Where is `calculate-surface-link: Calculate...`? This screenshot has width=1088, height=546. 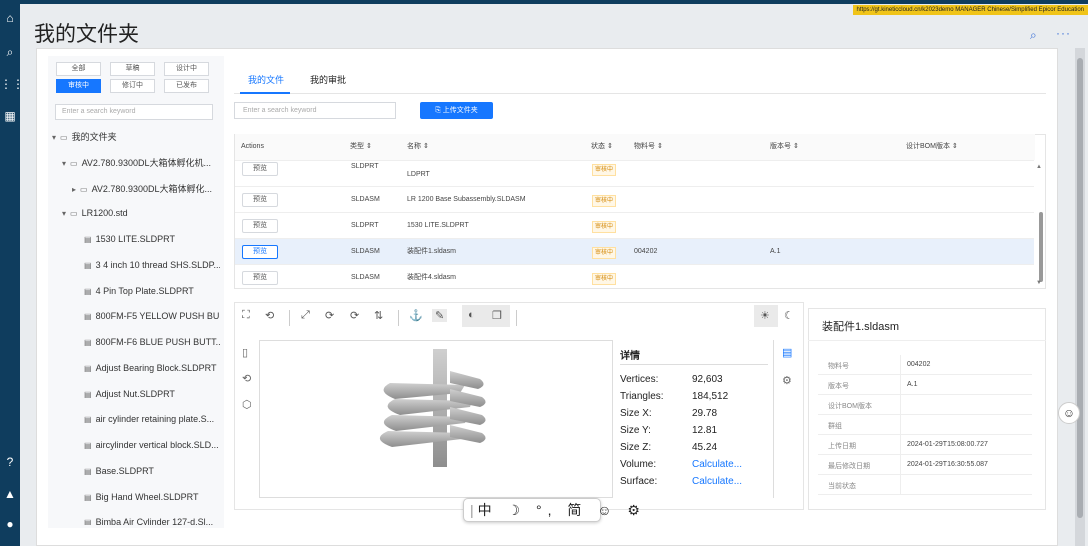 calculate-surface-link: Calculate... is located at coordinates (717, 481).